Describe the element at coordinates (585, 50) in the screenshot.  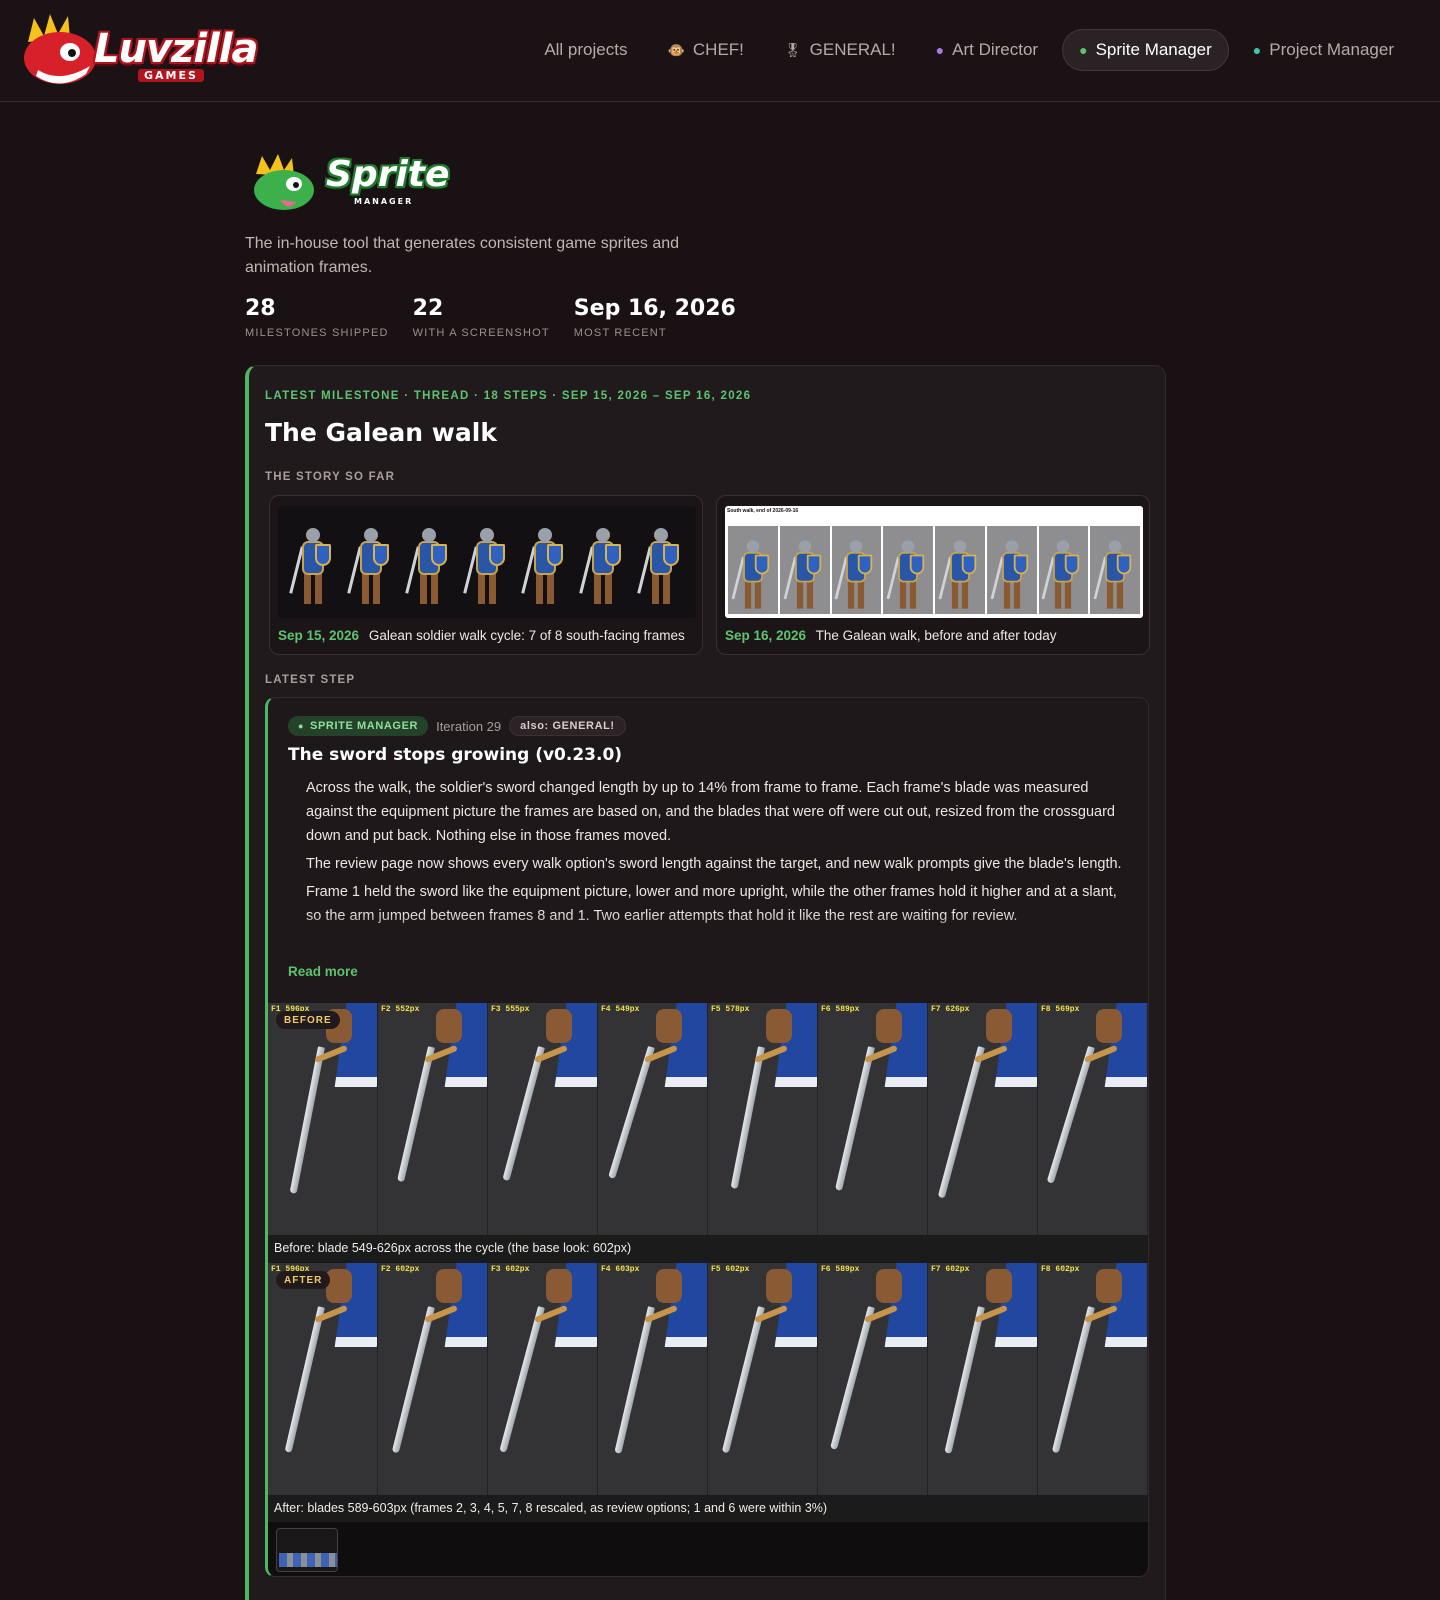
I see `nav-all-projects: All projects` at that location.